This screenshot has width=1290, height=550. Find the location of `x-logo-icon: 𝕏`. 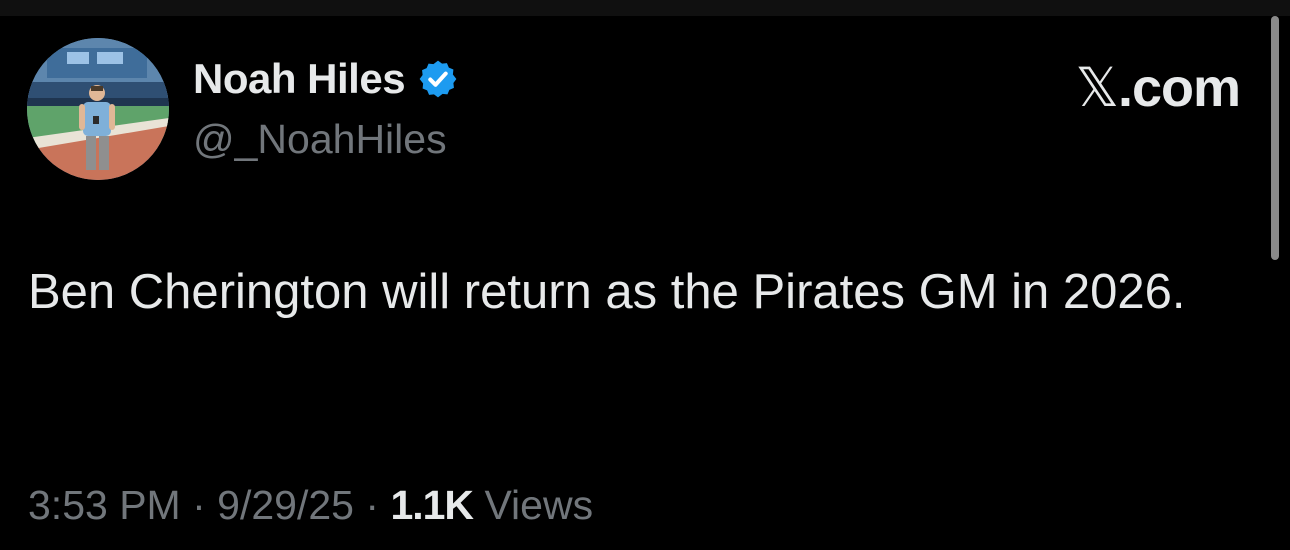

x-logo-icon: 𝕏 is located at coordinates (1097, 88).